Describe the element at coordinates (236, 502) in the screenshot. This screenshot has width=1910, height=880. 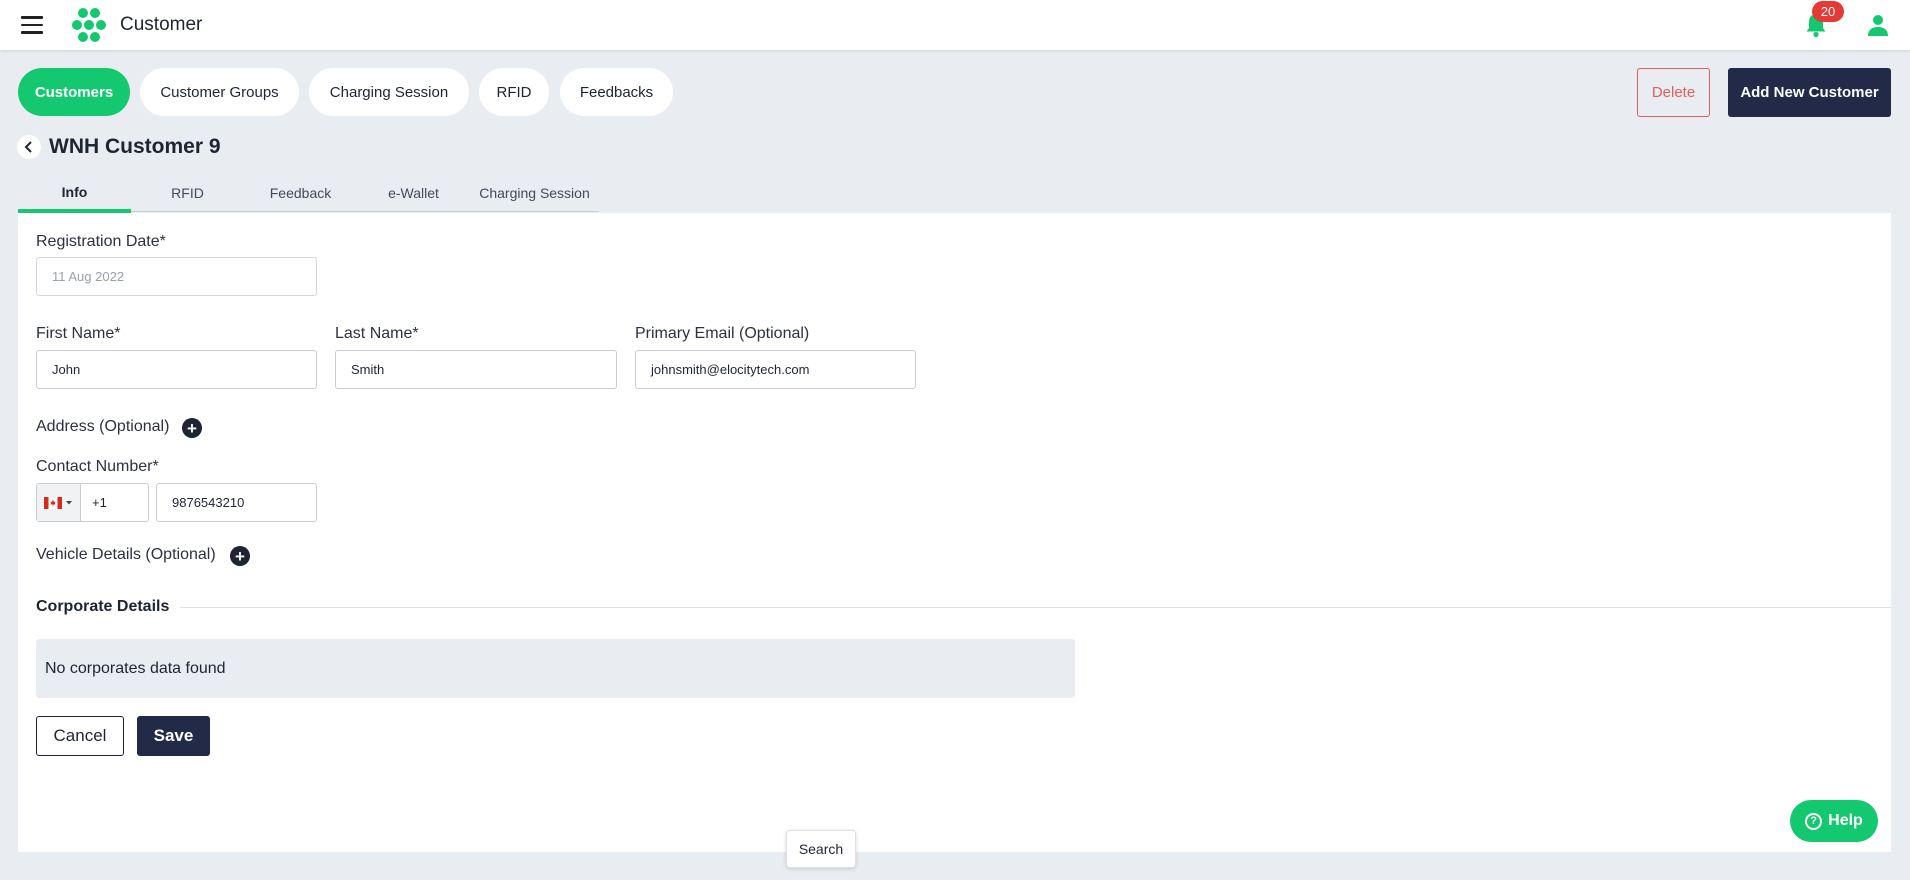
I see `contact-number-field: 9876543210` at that location.